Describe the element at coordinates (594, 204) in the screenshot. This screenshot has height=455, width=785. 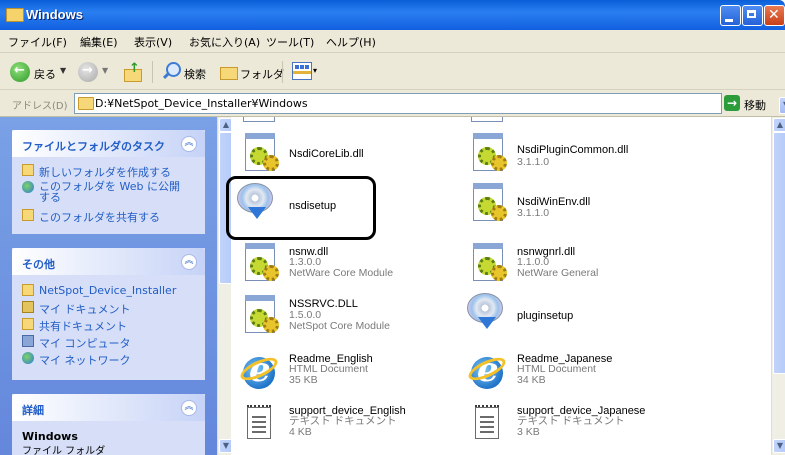
I see `file-item: NsdiWinEnv.dll 3.1.1.0` at that location.